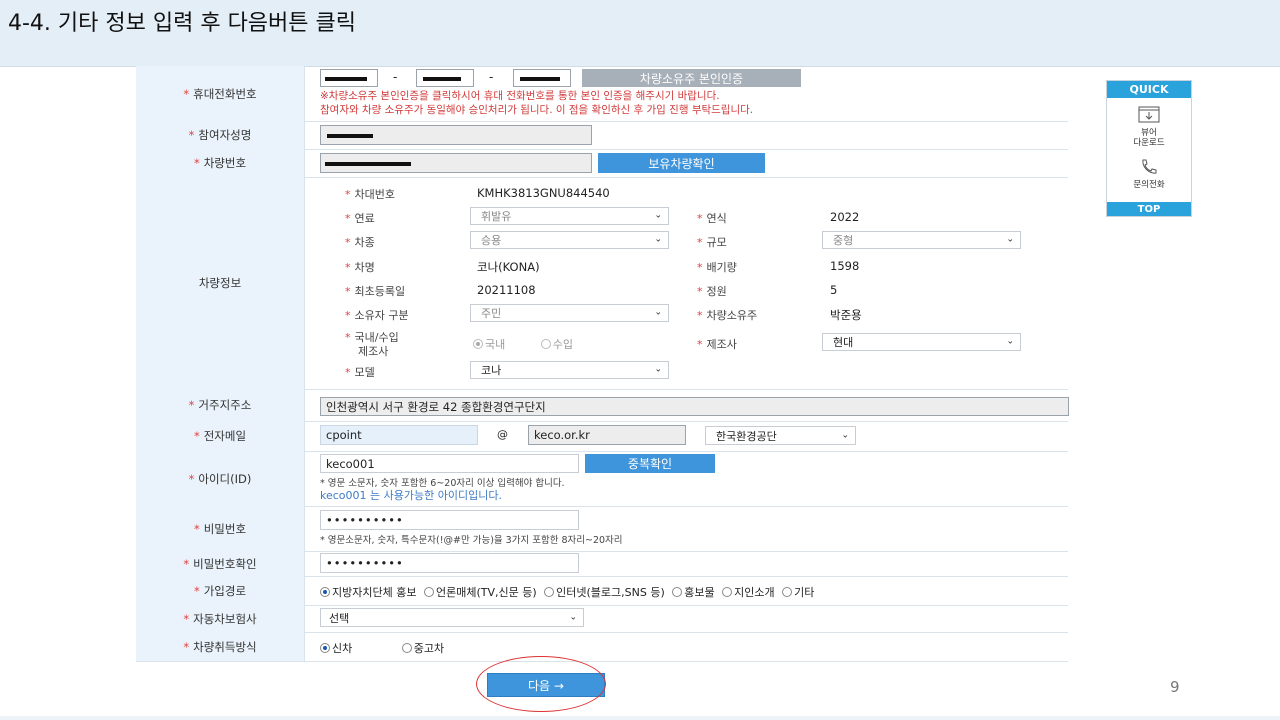 This screenshot has width=1280, height=720. What do you see at coordinates (220, 283) in the screenshot?
I see `vehicle-info-label-text: 차량정보` at bounding box center [220, 283].